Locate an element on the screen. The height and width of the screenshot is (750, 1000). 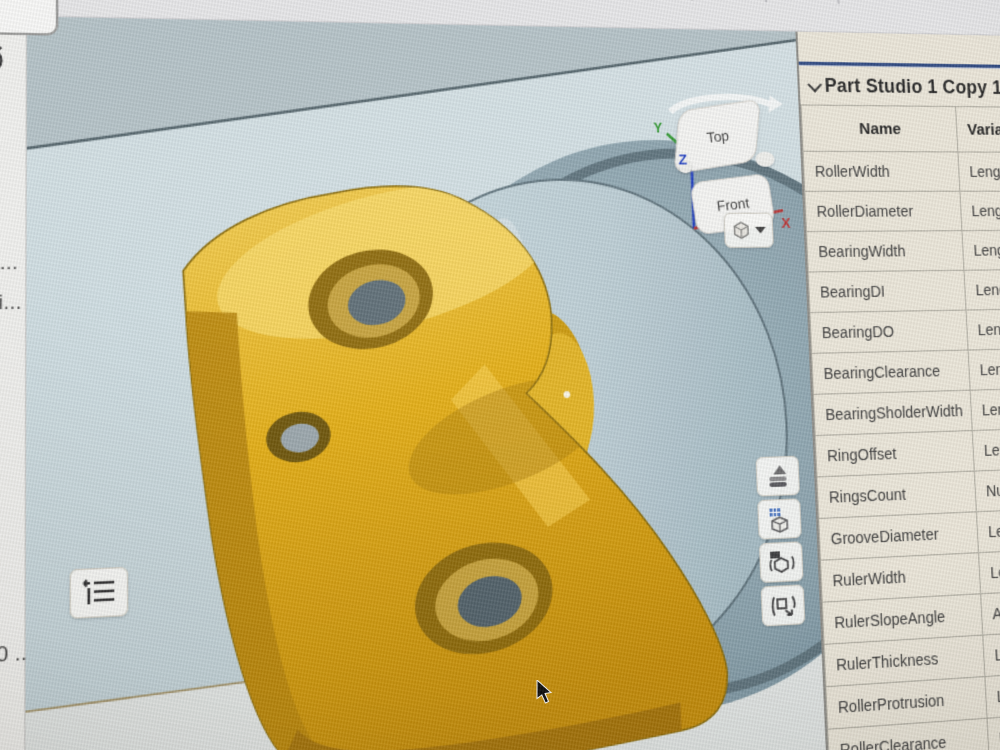
viewport-tool-stack is located at coordinates (780, 541).